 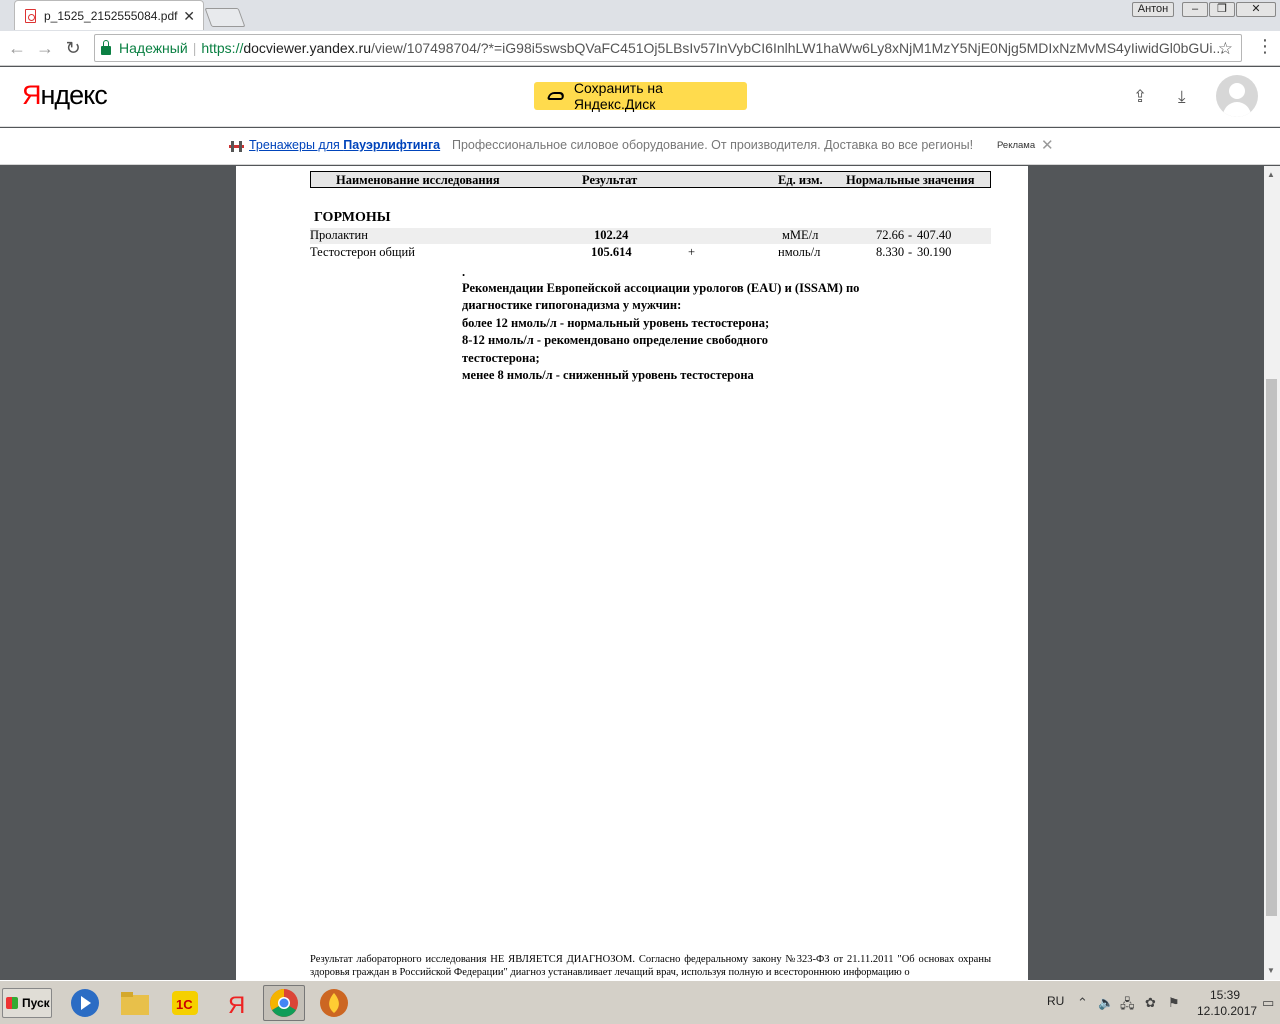 I want to click on tab-close-icon: ✕, so click(x=189, y=16).